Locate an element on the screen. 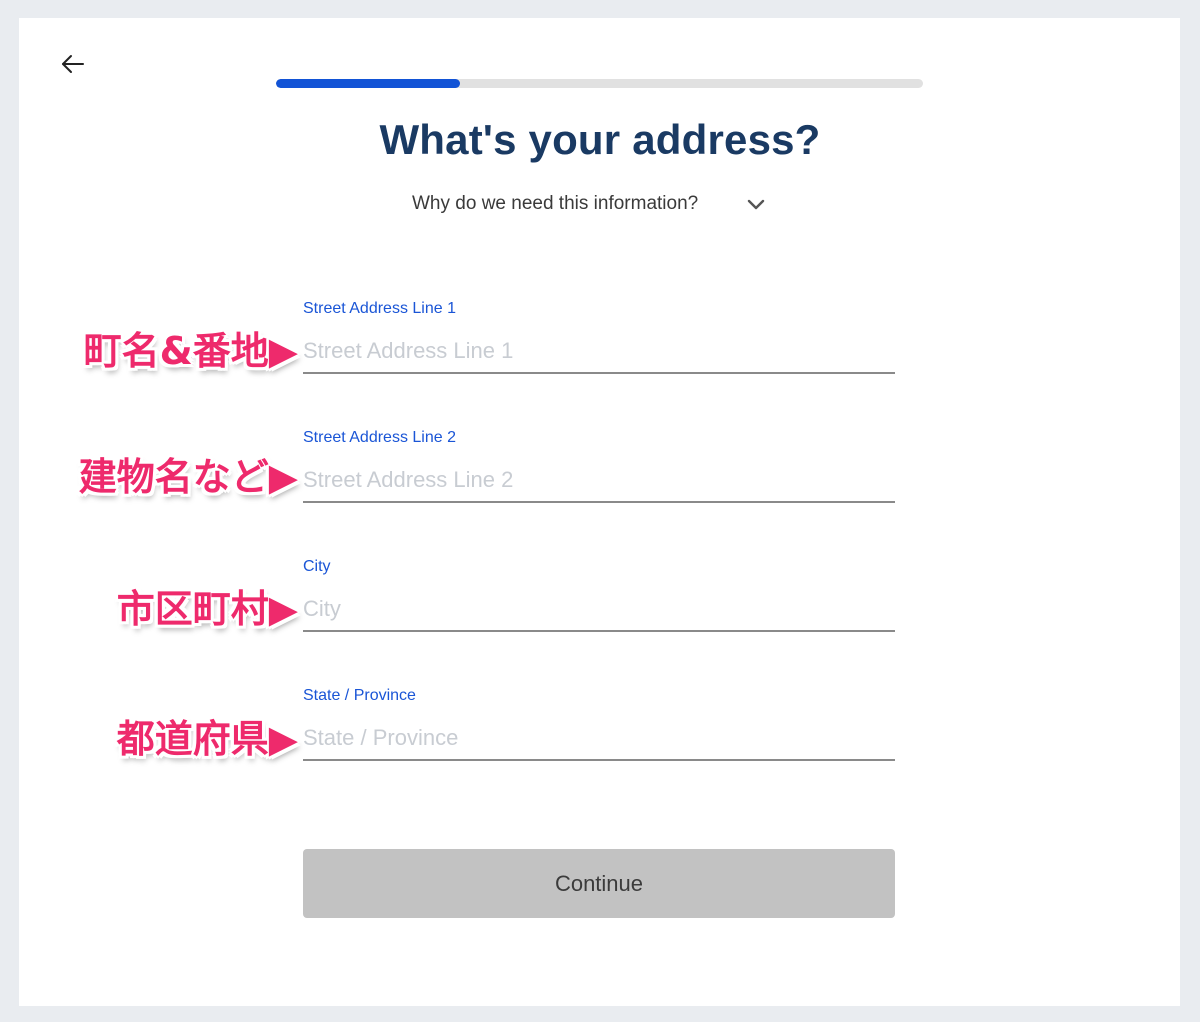 This screenshot has height=1022, width=1200. continue-button: Continue is located at coordinates (599, 883).